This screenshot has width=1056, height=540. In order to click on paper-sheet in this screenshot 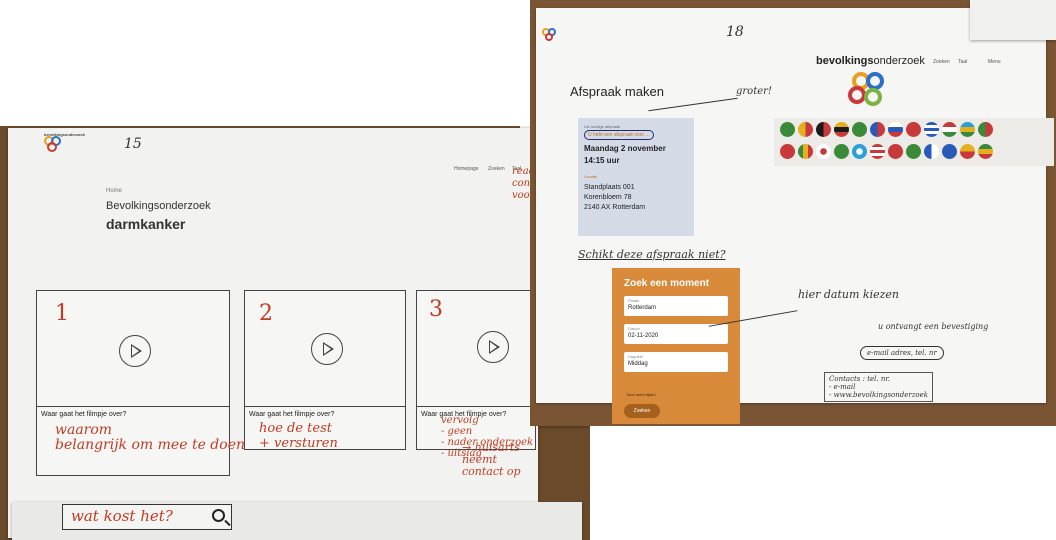, I will do `click(1013, 20)`.